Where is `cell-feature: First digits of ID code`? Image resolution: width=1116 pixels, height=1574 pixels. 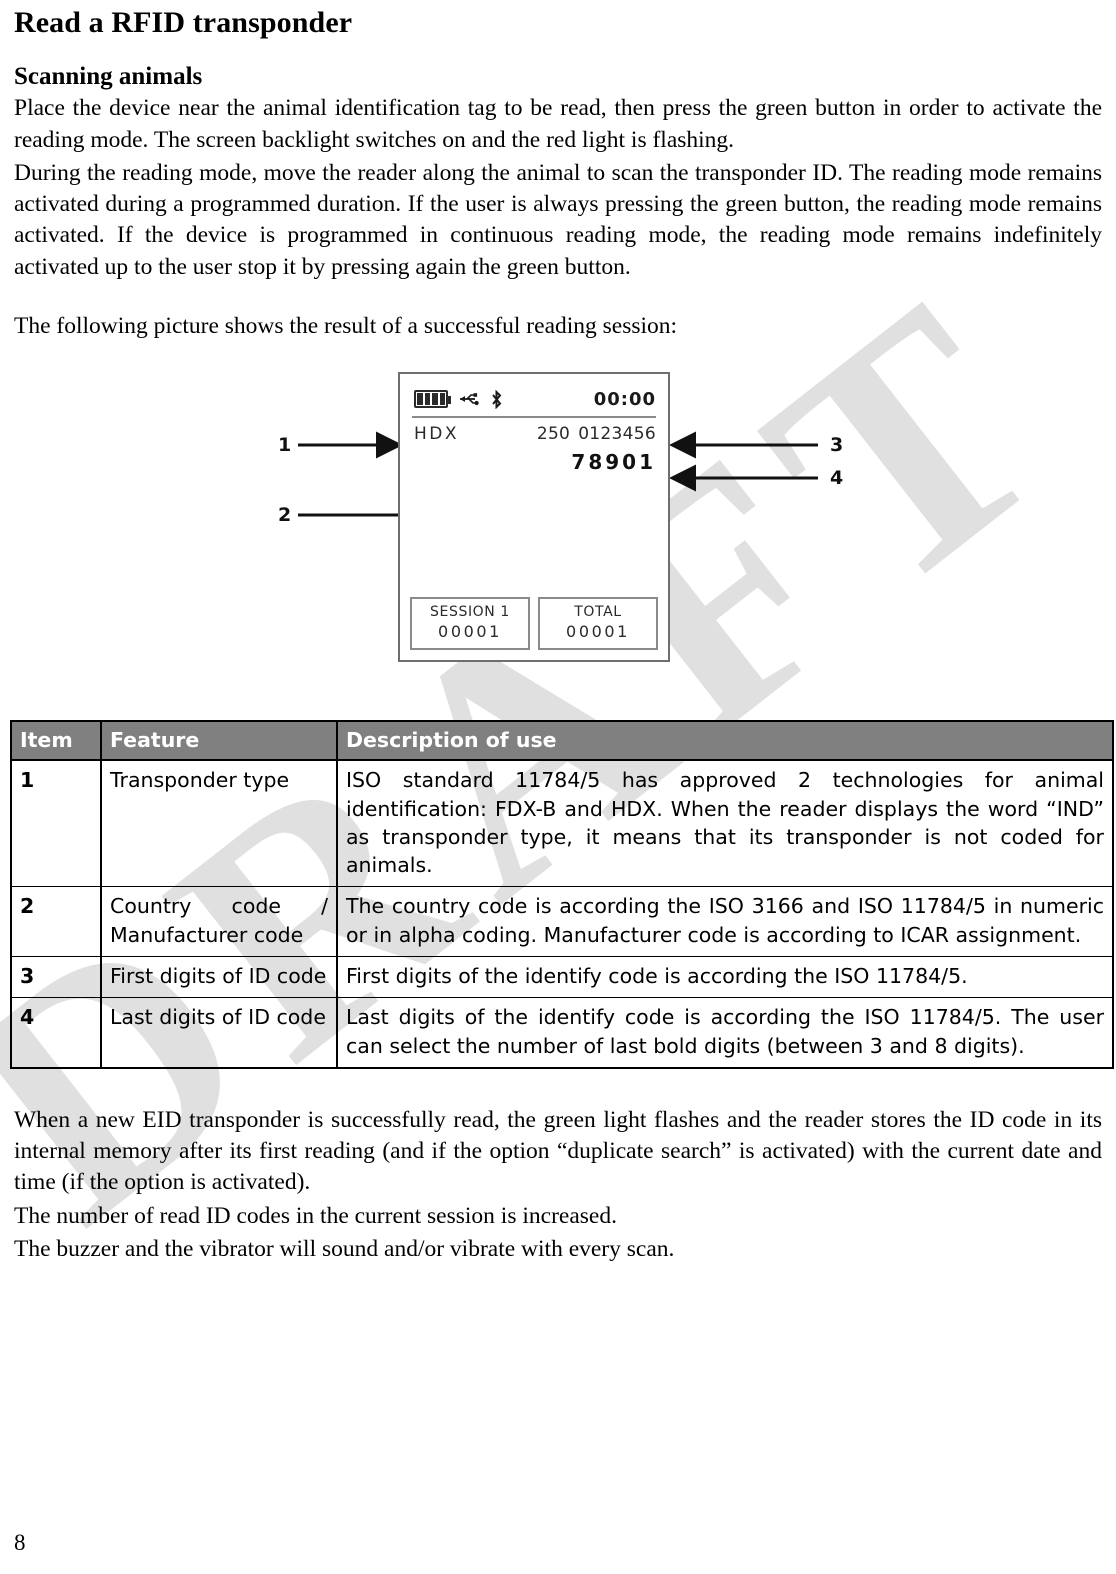 cell-feature: First digits of ID code is located at coordinates (219, 977).